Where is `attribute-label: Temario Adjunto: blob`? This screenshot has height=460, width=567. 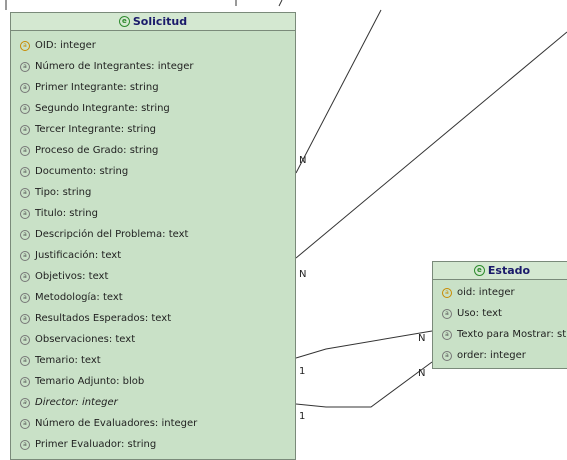
attribute-label: Temario Adjunto: blob is located at coordinates (90, 381).